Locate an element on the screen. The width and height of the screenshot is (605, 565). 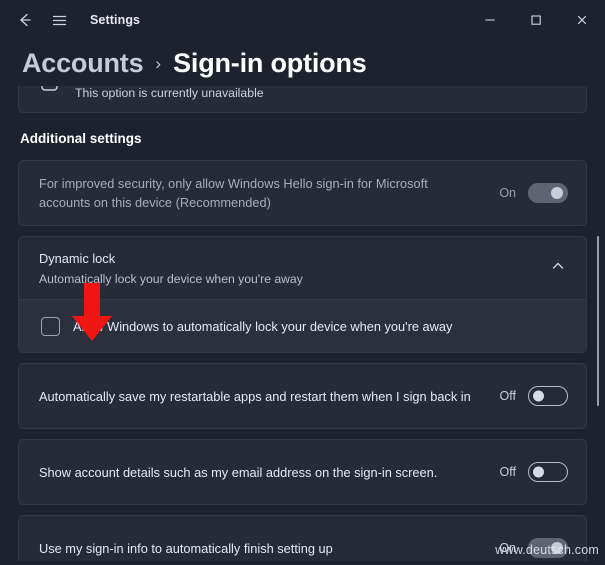
page-title: Sign-in options is located at coordinates (270, 63).